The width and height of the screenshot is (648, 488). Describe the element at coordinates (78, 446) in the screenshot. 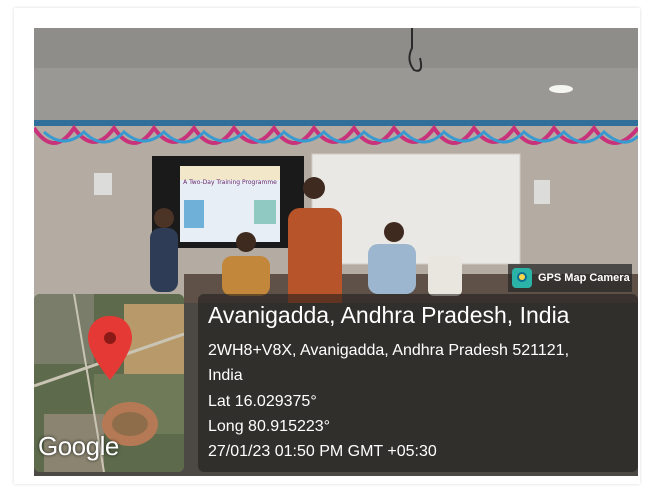

I see `google-logo: Google` at that location.